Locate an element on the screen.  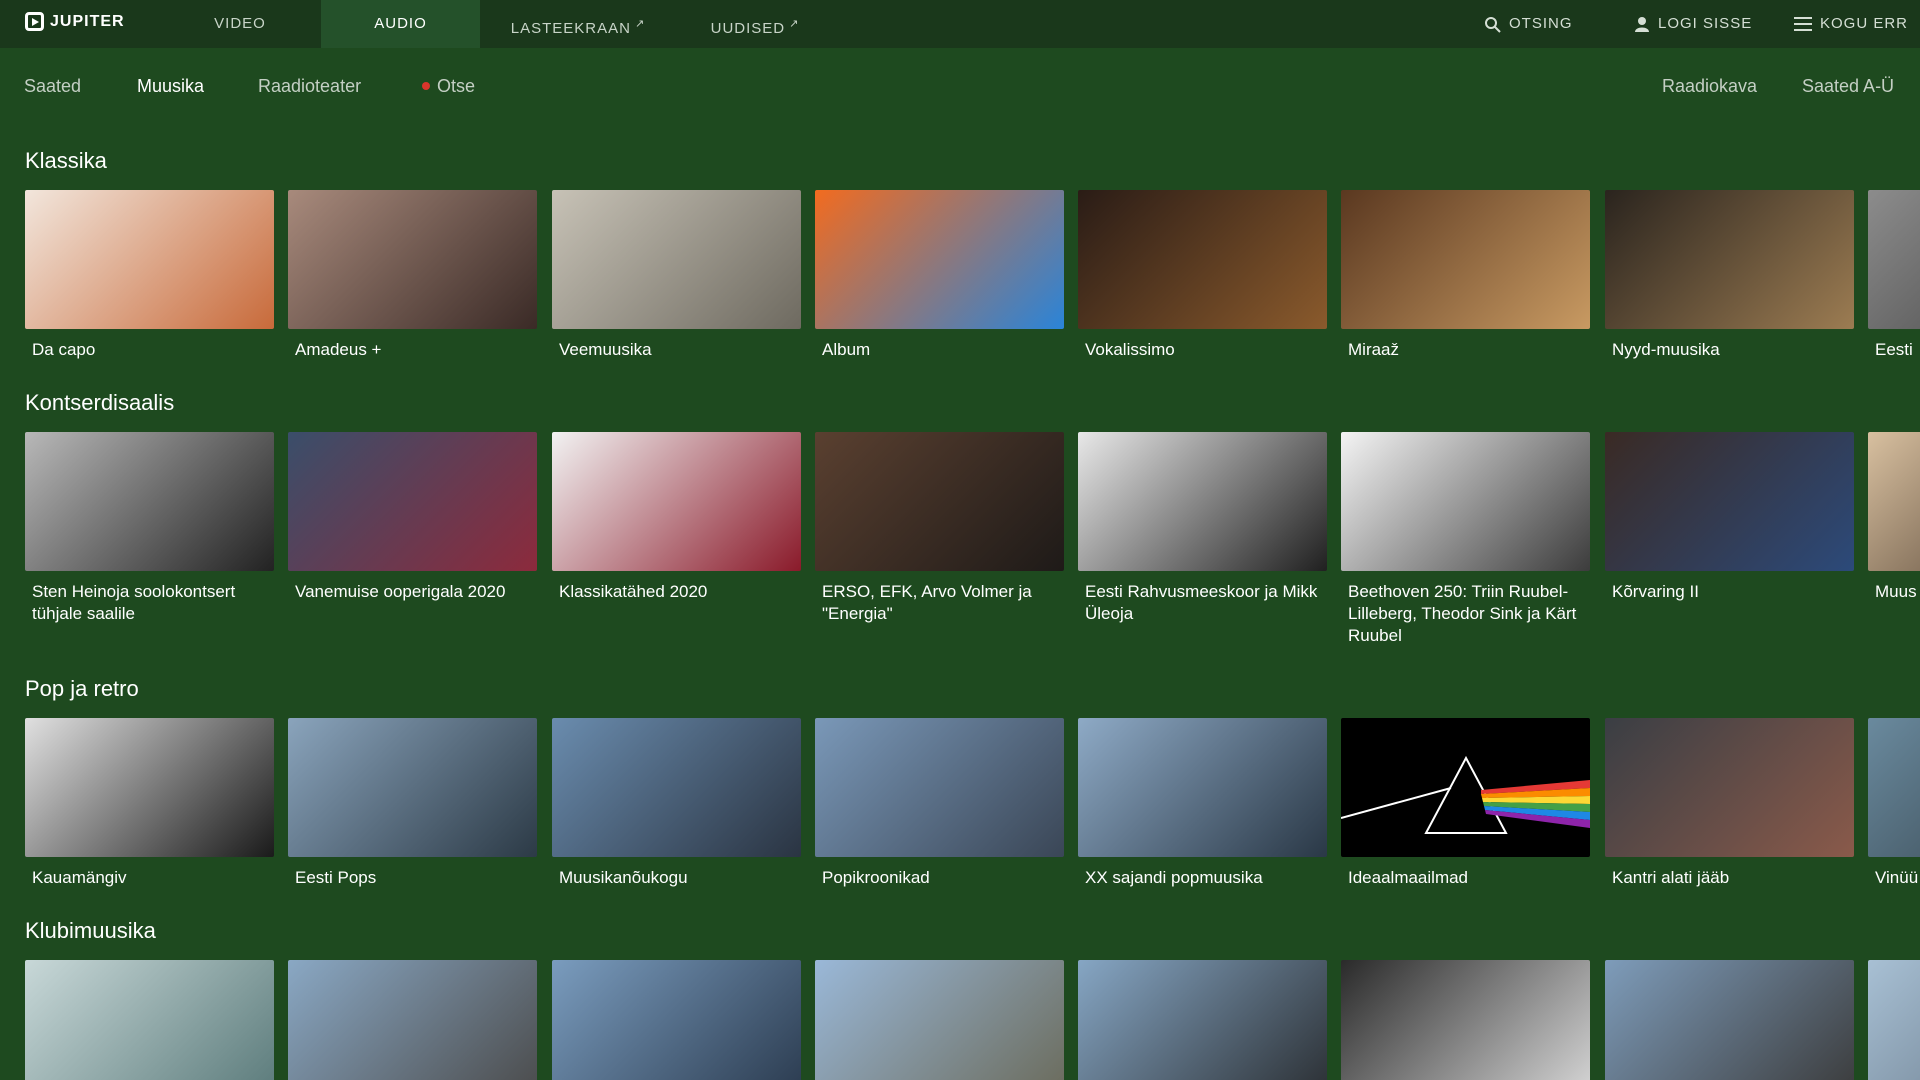
login-label: LOGI SISSE is located at coordinates (1705, 23).